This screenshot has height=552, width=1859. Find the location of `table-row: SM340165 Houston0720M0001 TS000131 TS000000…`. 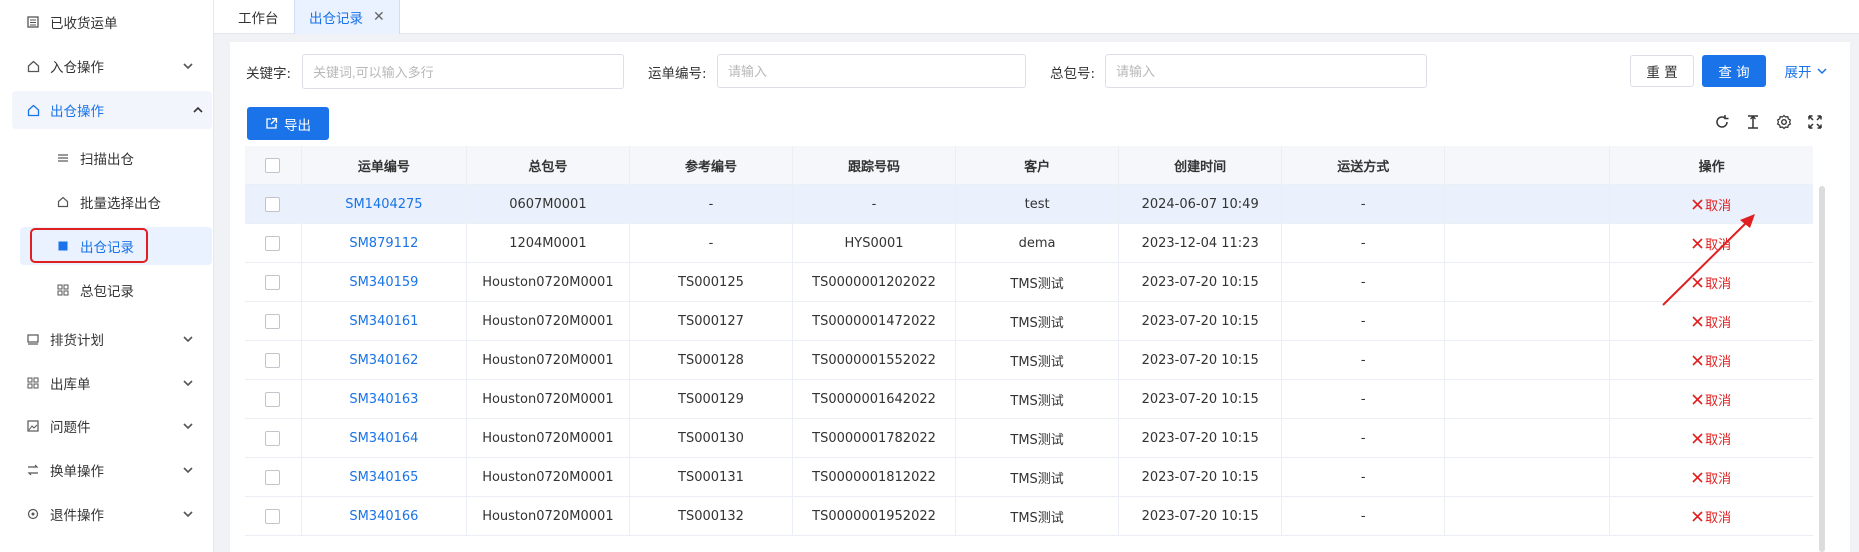

table-row: SM340165 Houston0720M0001 TS000131 TS000000… is located at coordinates (1029, 477).